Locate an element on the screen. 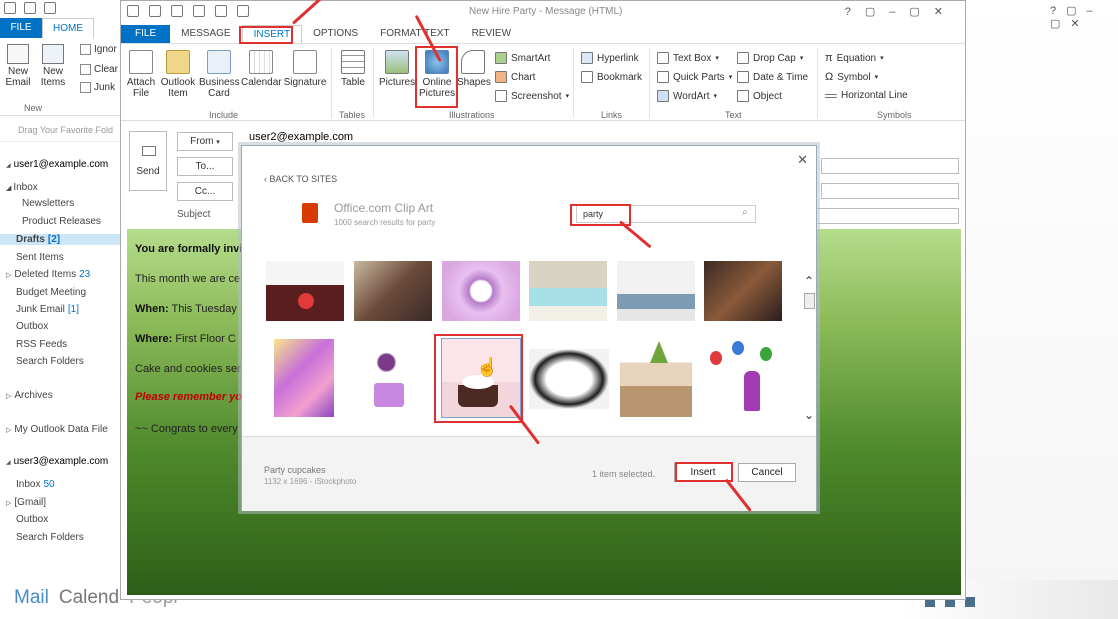  quick-parts-button: Quick Parts ▾ is located at coordinates (694, 77).